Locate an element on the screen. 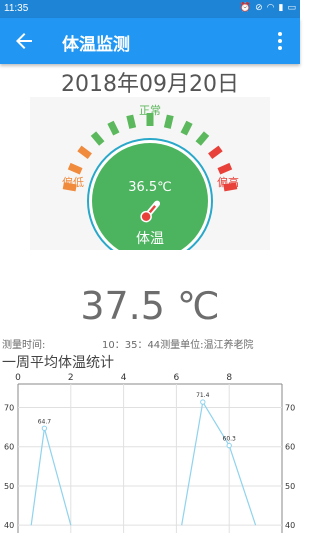  arrow-back-icon is located at coordinates (24, 41).